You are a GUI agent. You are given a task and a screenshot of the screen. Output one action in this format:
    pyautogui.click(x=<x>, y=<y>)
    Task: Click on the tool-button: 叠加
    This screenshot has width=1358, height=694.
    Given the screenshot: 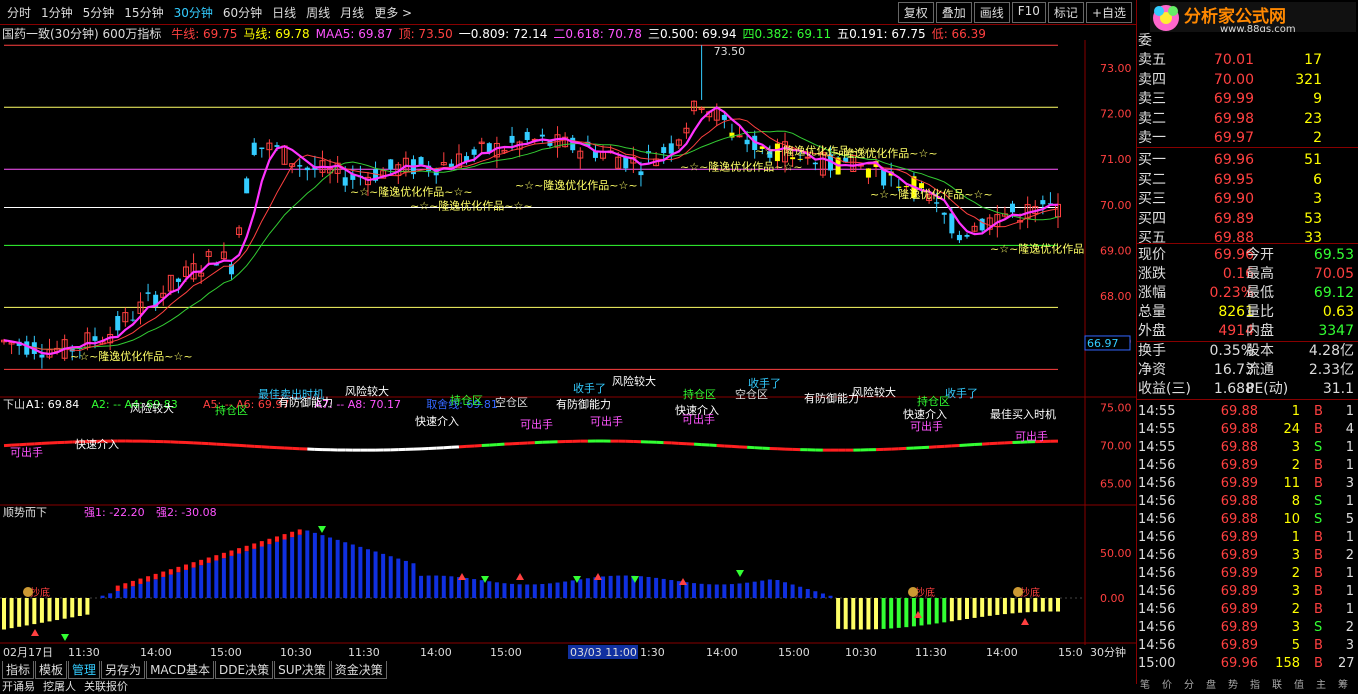 What is the action you would take?
    pyautogui.click(x=954, y=12)
    